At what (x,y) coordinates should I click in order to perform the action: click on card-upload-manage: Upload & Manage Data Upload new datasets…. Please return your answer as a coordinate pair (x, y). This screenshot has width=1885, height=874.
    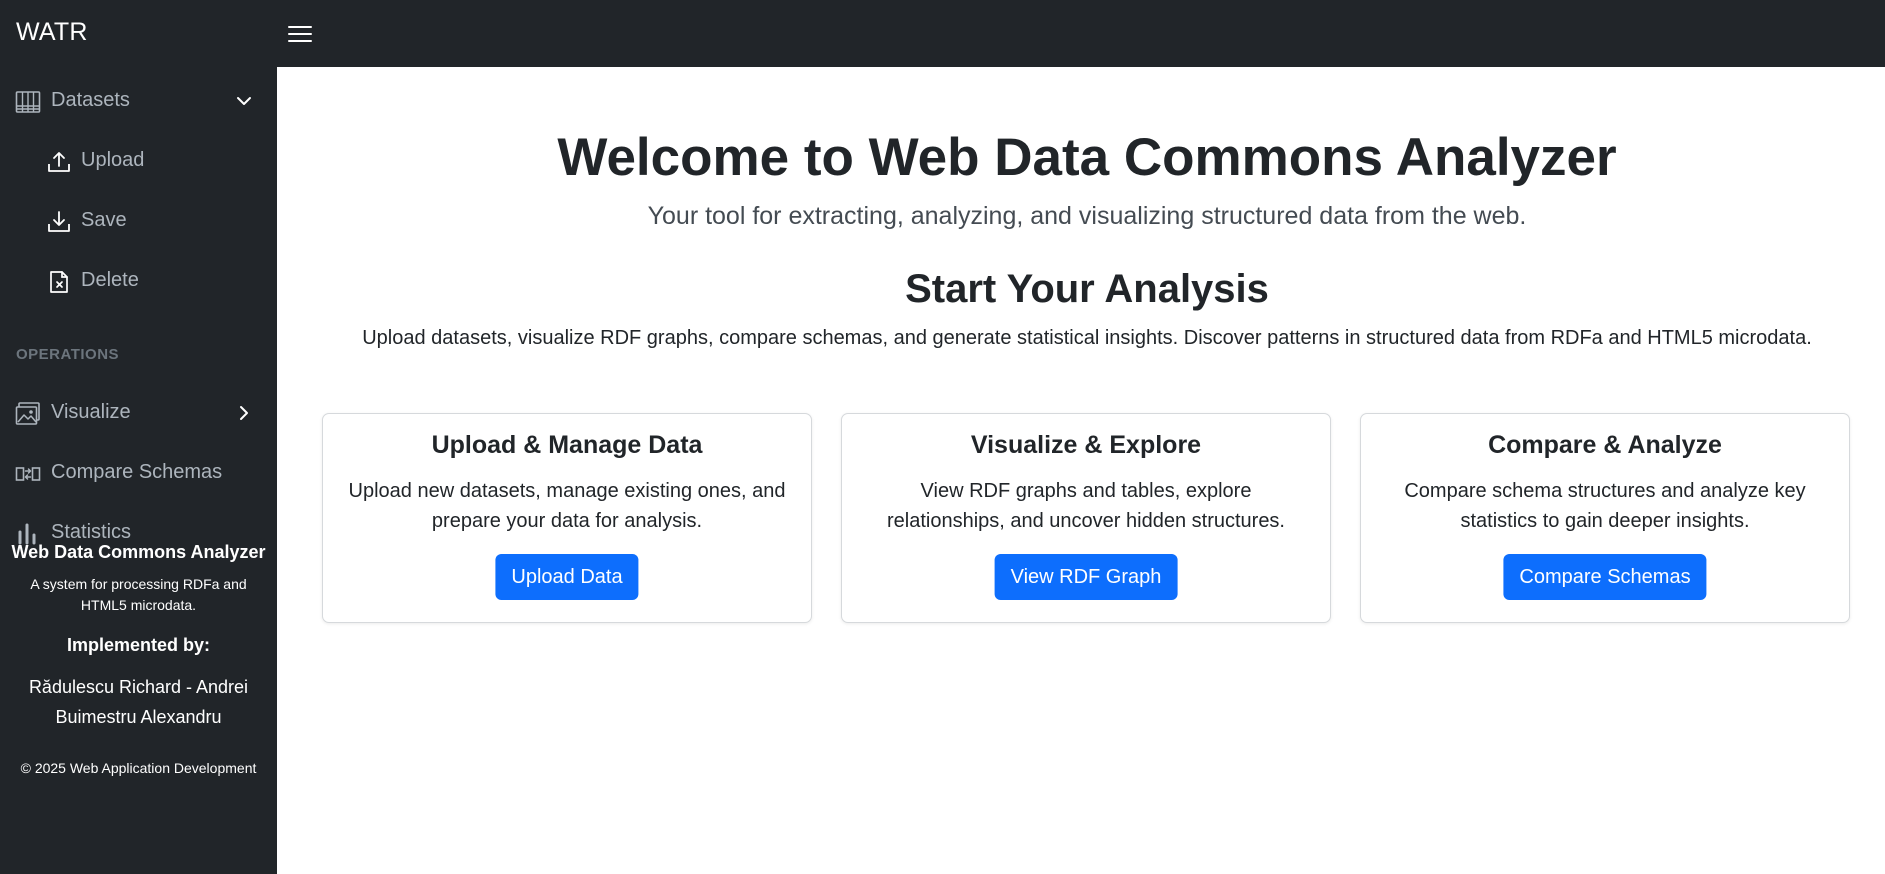
    Looking at the image, I should click on (567, 518).